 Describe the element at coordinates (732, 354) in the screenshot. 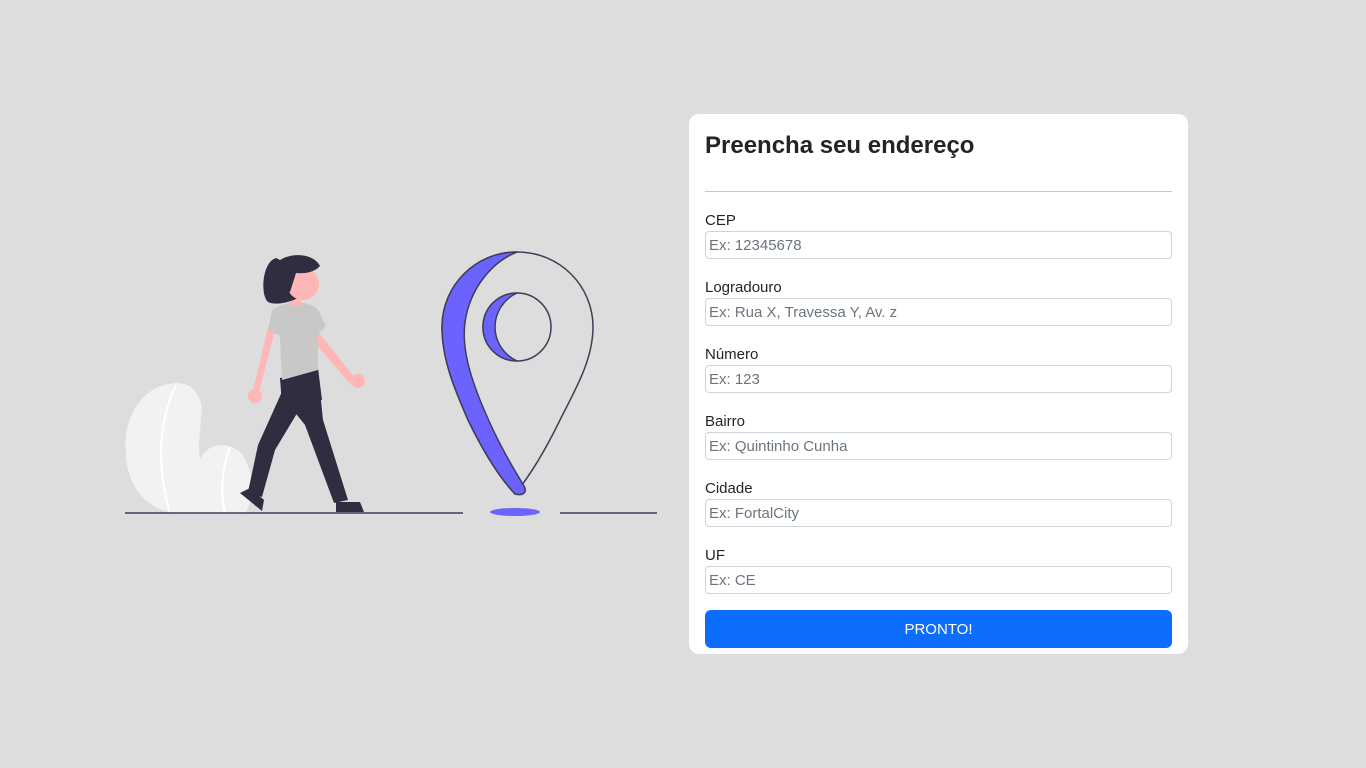

I see `numero-label: Número` at that location.